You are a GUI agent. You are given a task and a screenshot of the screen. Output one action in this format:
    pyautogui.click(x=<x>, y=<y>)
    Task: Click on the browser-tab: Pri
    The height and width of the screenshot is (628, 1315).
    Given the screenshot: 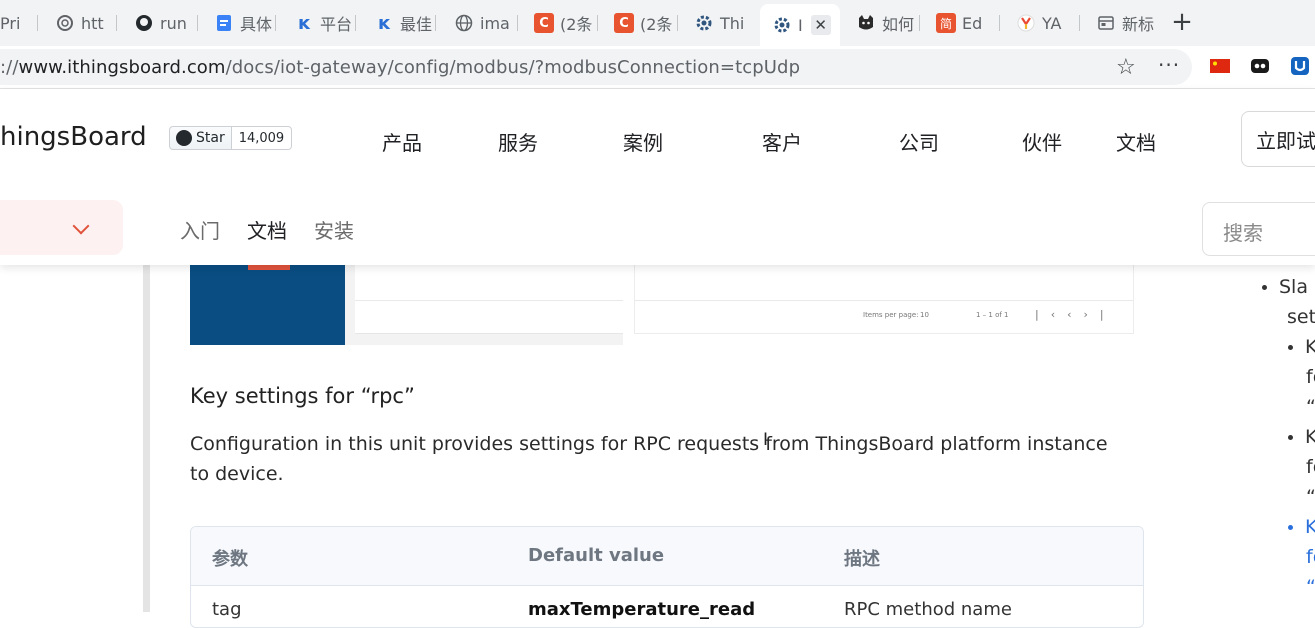 What is the action you would take?
    pyautogui.click(x=19, y=23)
    